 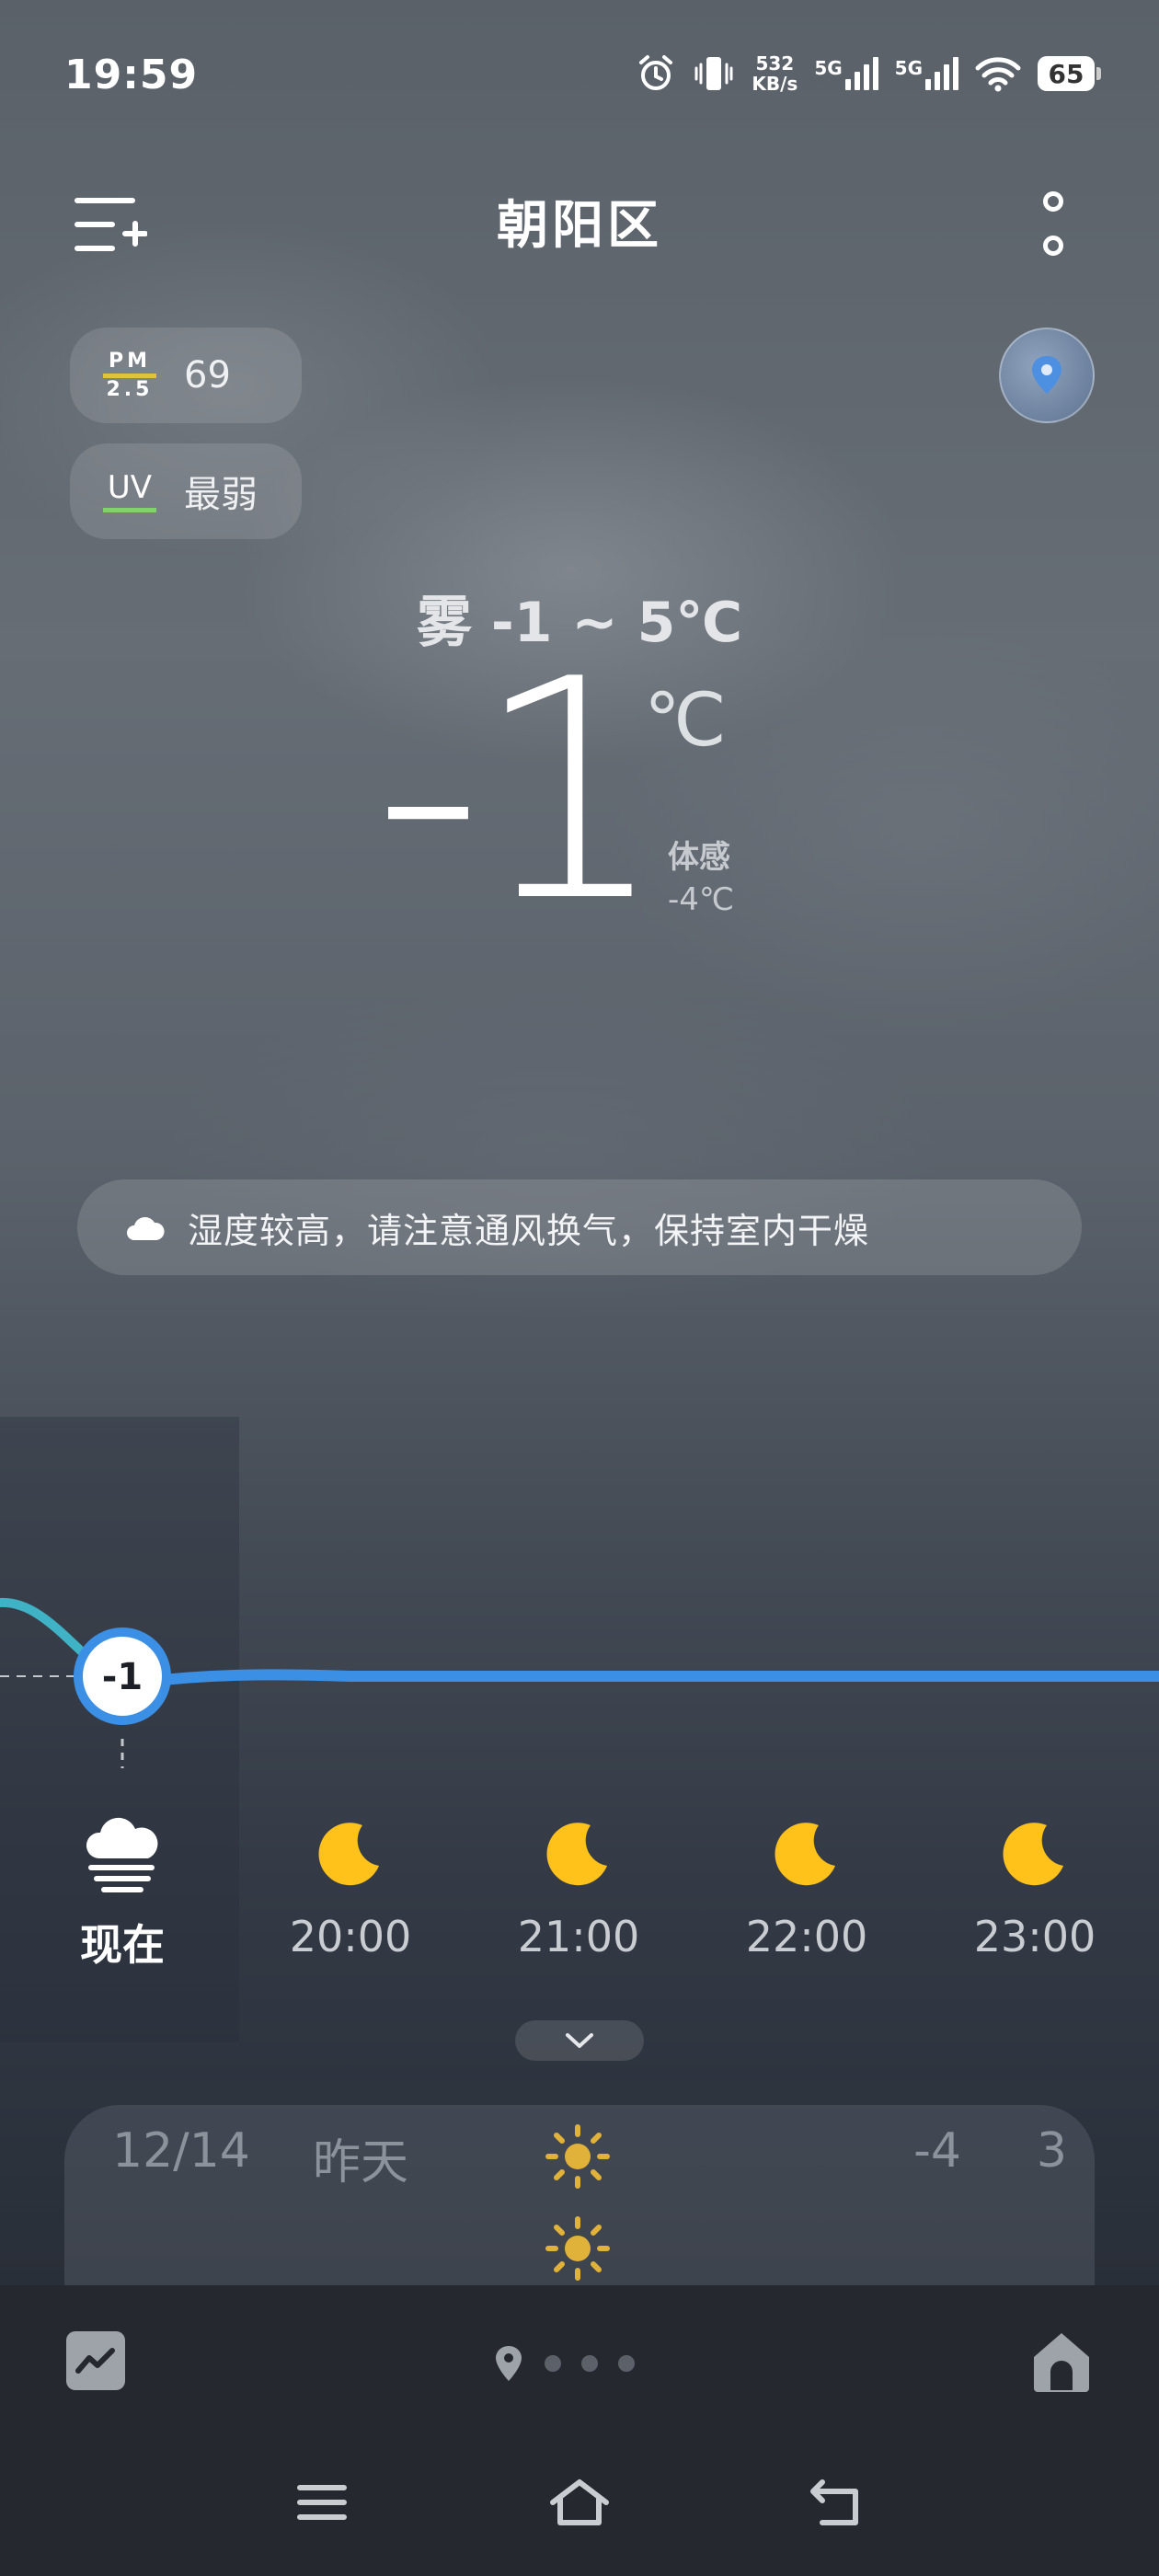 I want to click on map-button, so click(x=1047, y=375).